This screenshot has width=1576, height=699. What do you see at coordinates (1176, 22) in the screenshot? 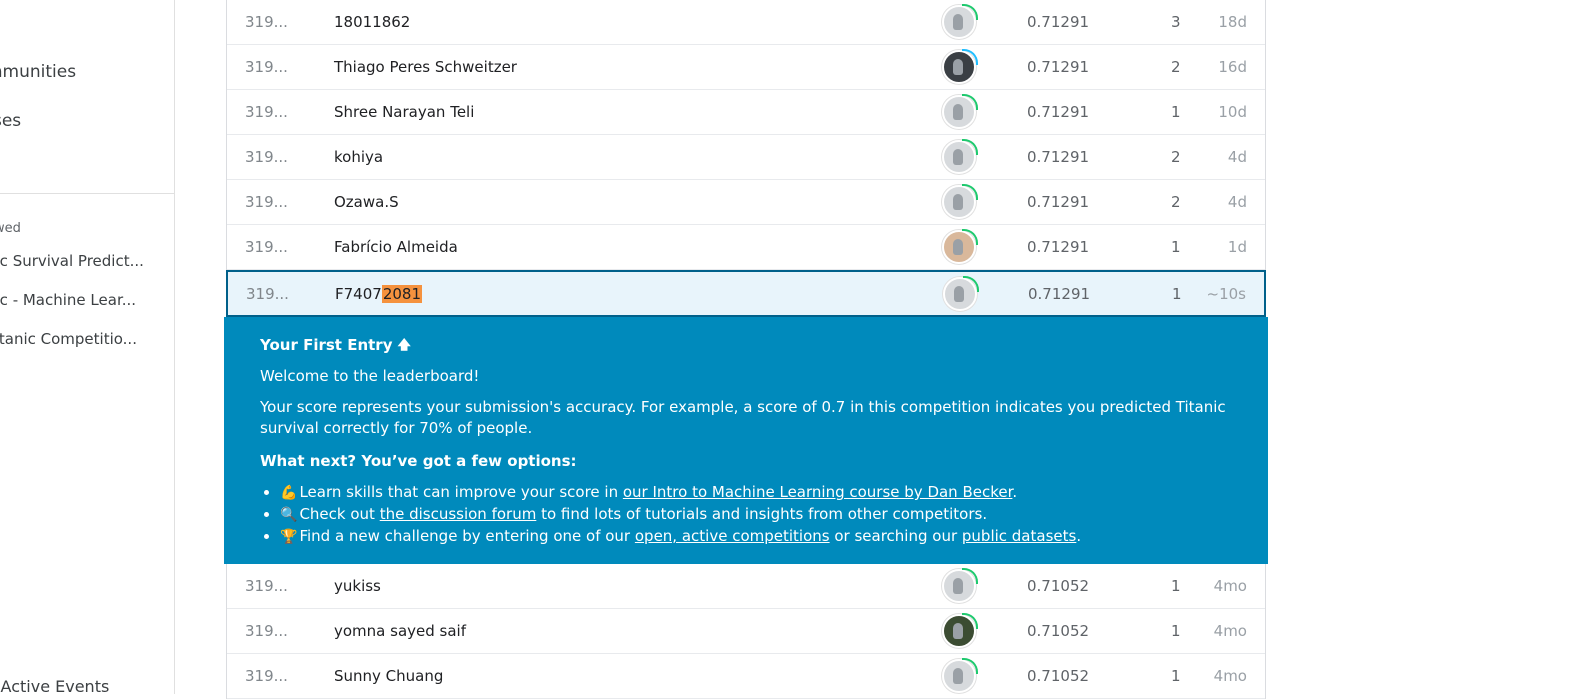
I see `entries-count: 3` at bounding box center [1176, 22].